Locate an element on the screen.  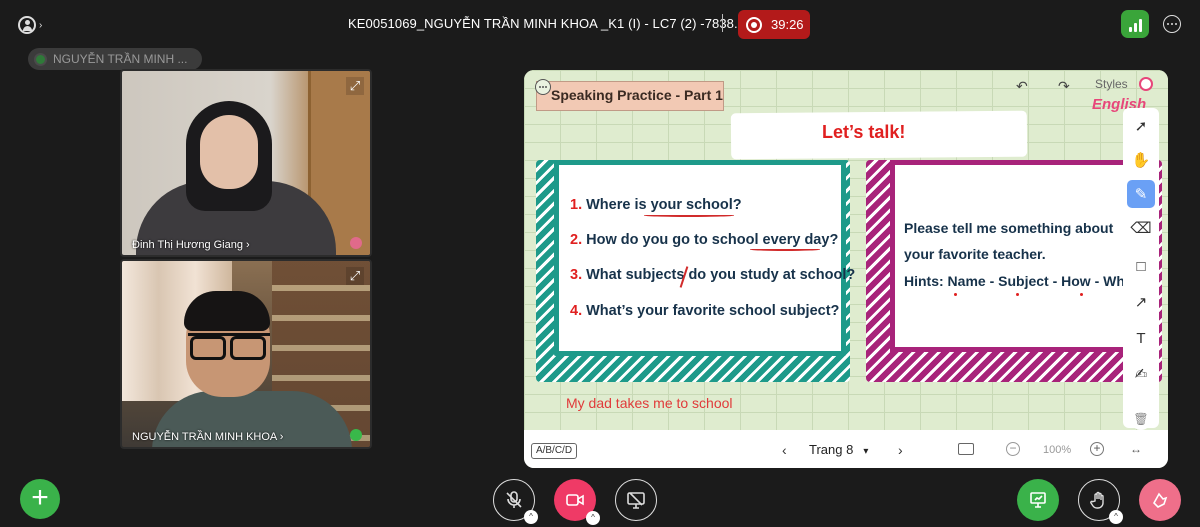
video-tile-participant-2: ⤢ NGUYỄN TRẦN MINH KHOA › is located at coordinates (246, 354).